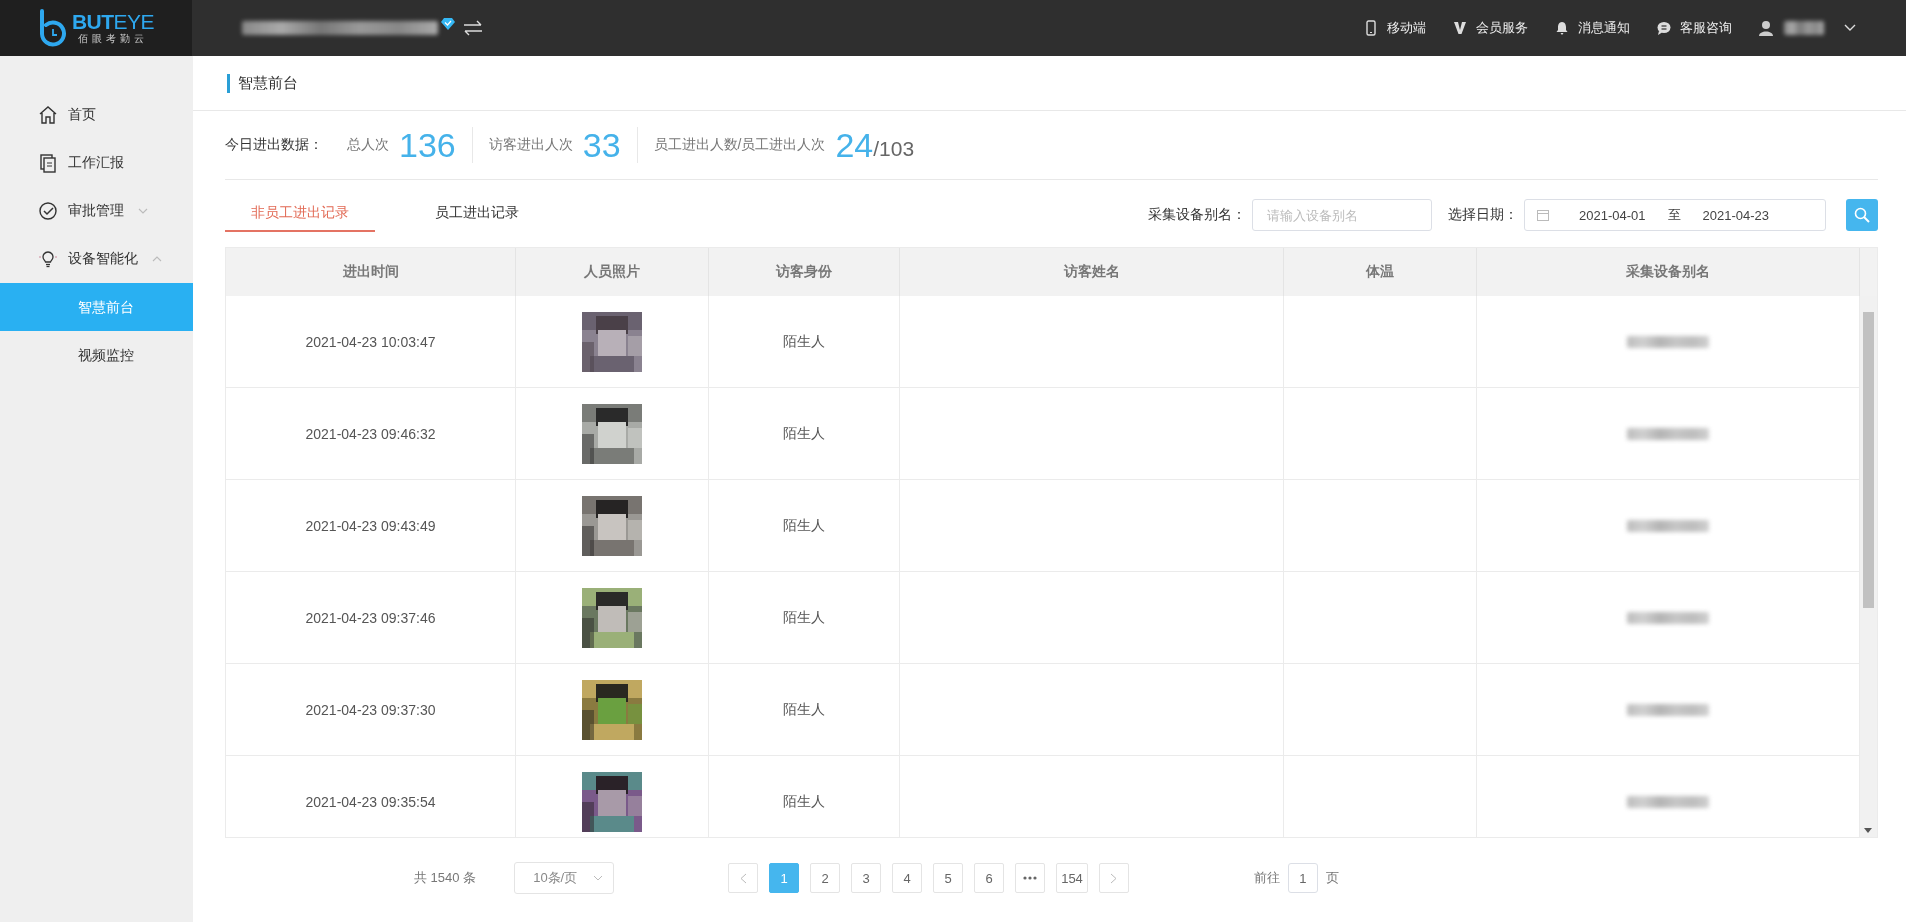  What do you see at coordinates (601, 145) in the screenshot?
I see `stat-value: 33` at bounding box center [601, 145].